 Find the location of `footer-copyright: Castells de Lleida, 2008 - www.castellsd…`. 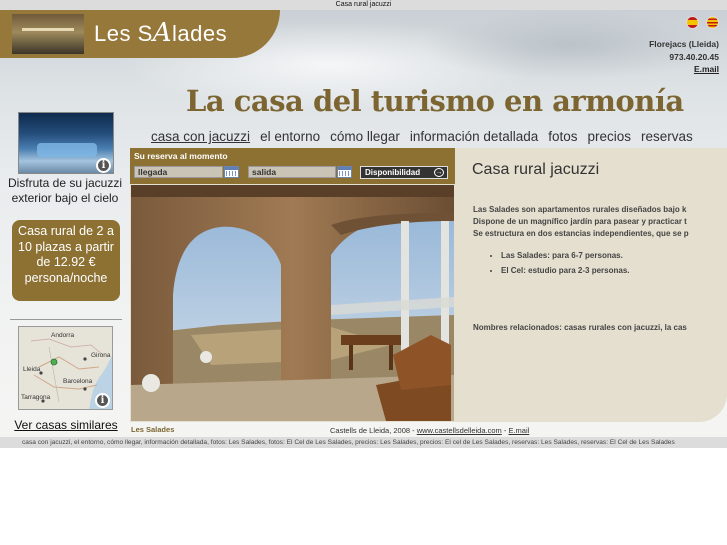

footer-copyright: Castells de Lleida, 2008 - www.castellsd… is located at coordinates (430, 430).